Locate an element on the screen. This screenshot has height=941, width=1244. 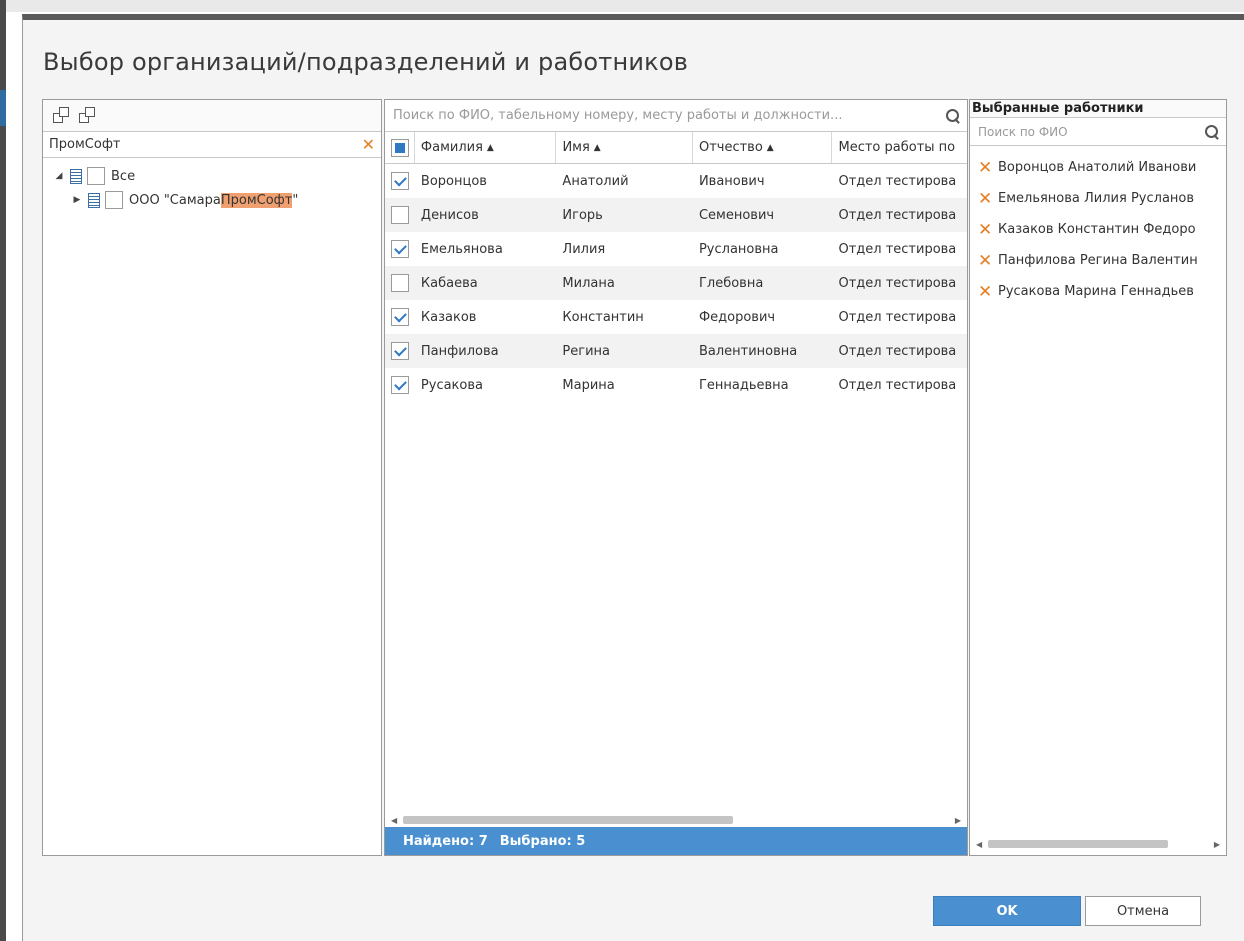
column-label: Имя is located at coordinates (576, 147).